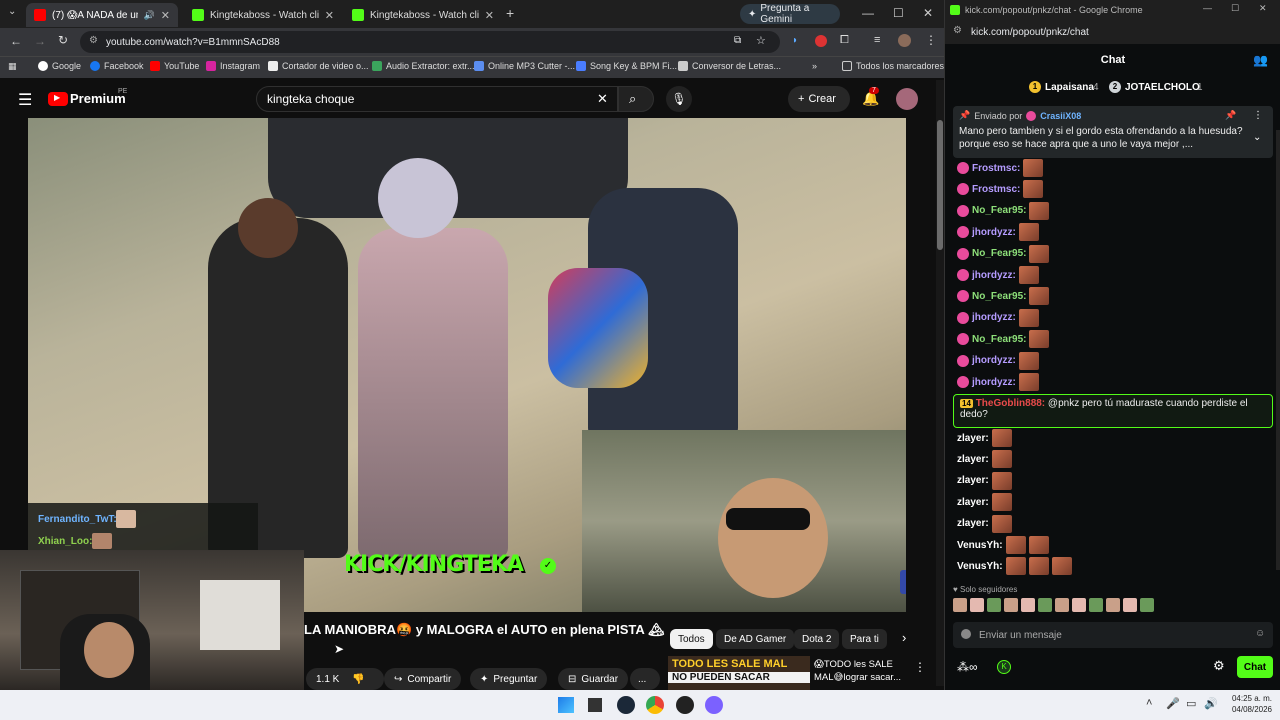 The image size is (1280, 720). Describe the element at coordinates (12, 66) in the screenshot. I see `apps-grid-icon: ▦` at that location.